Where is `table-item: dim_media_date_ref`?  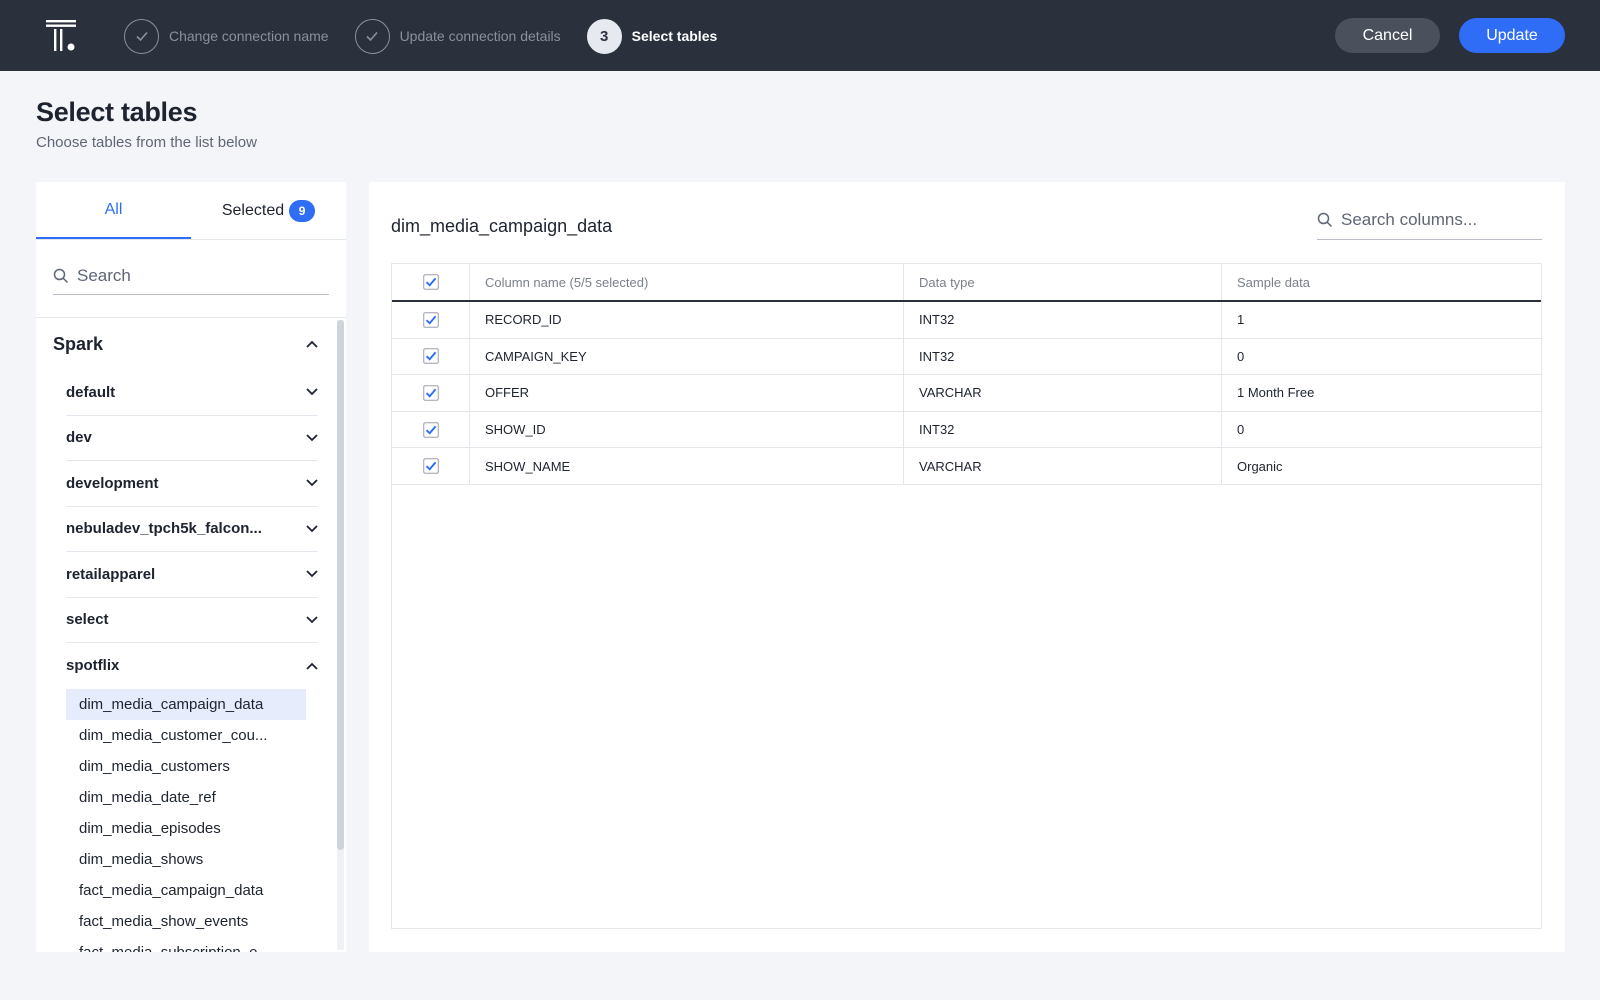 table-item: dim_media_date_ref is located at coordinates (186, 797).